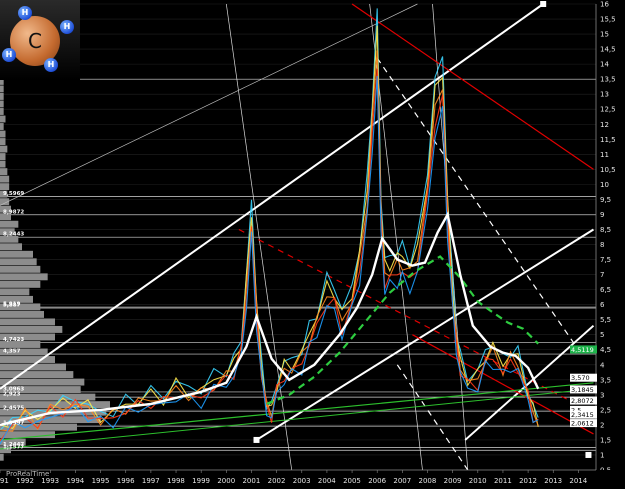 This screenshot has width=625, height=489. I want to click on y-tick-label: 10,5, so click(608, 170).